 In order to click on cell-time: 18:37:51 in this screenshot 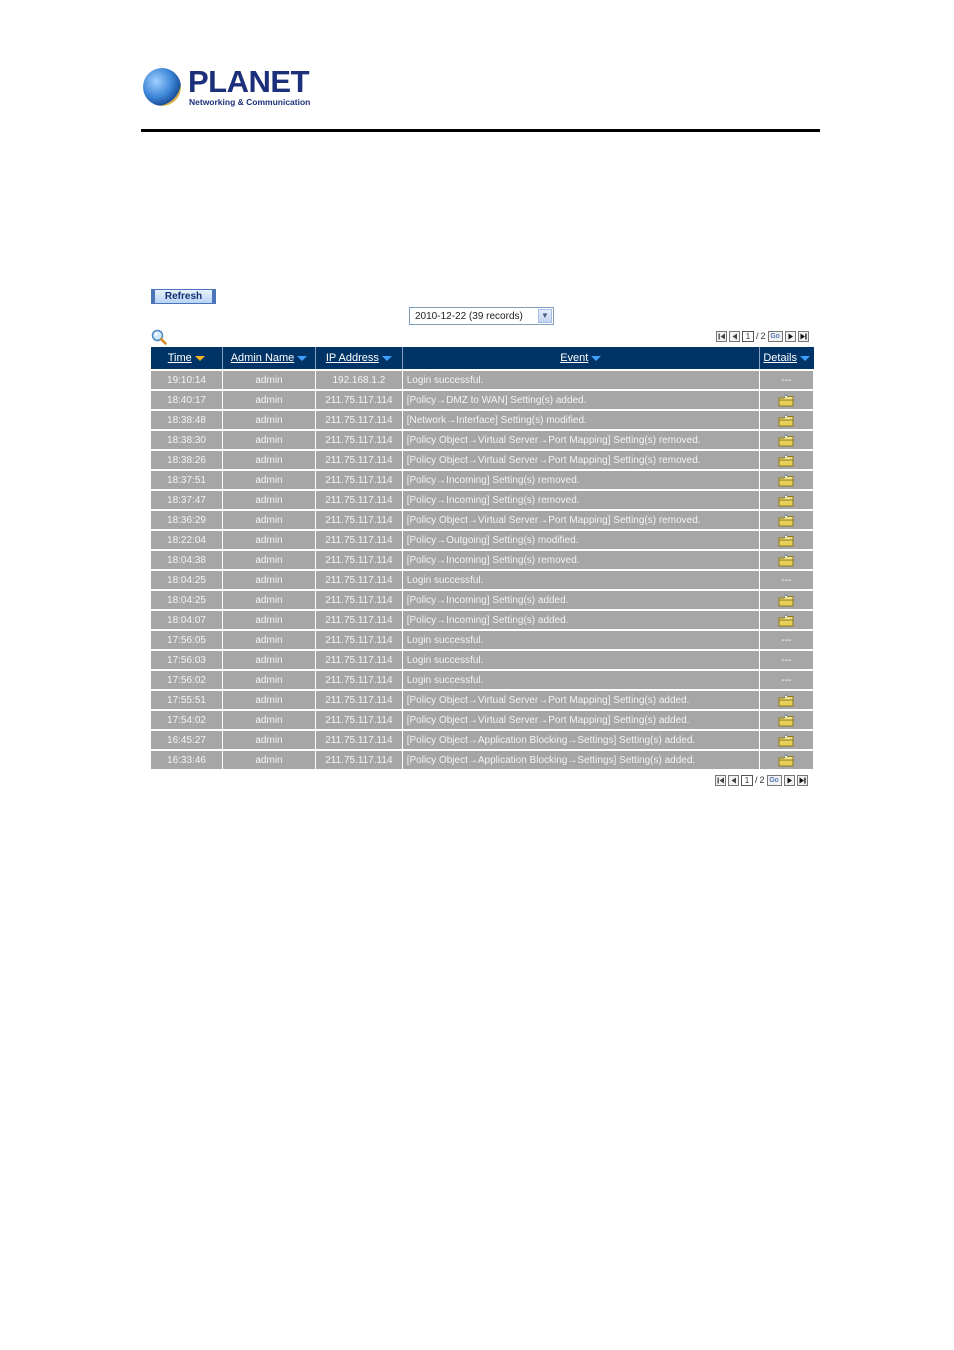, I will do `click(186, 480)`.